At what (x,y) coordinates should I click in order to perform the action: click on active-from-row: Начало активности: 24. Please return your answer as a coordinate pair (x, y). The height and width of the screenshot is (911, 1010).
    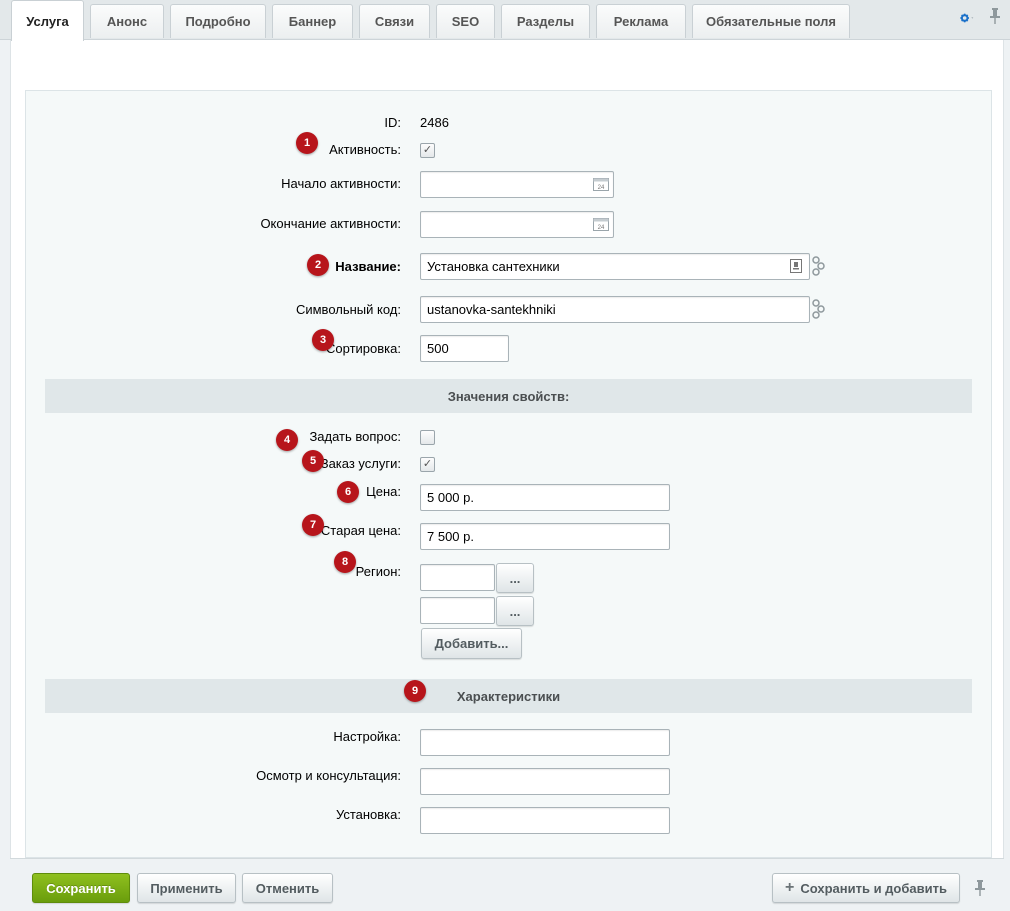
    Looking at the image, I should click on (508, 185).